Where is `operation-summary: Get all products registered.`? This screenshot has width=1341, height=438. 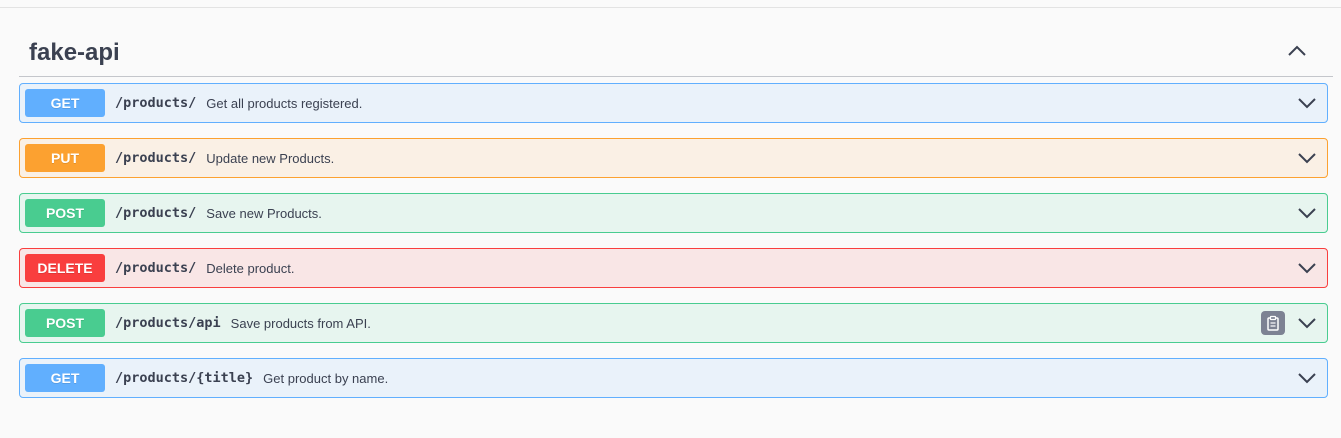 operation-summary: Get all products registered. is located at coordinates (284, 103).